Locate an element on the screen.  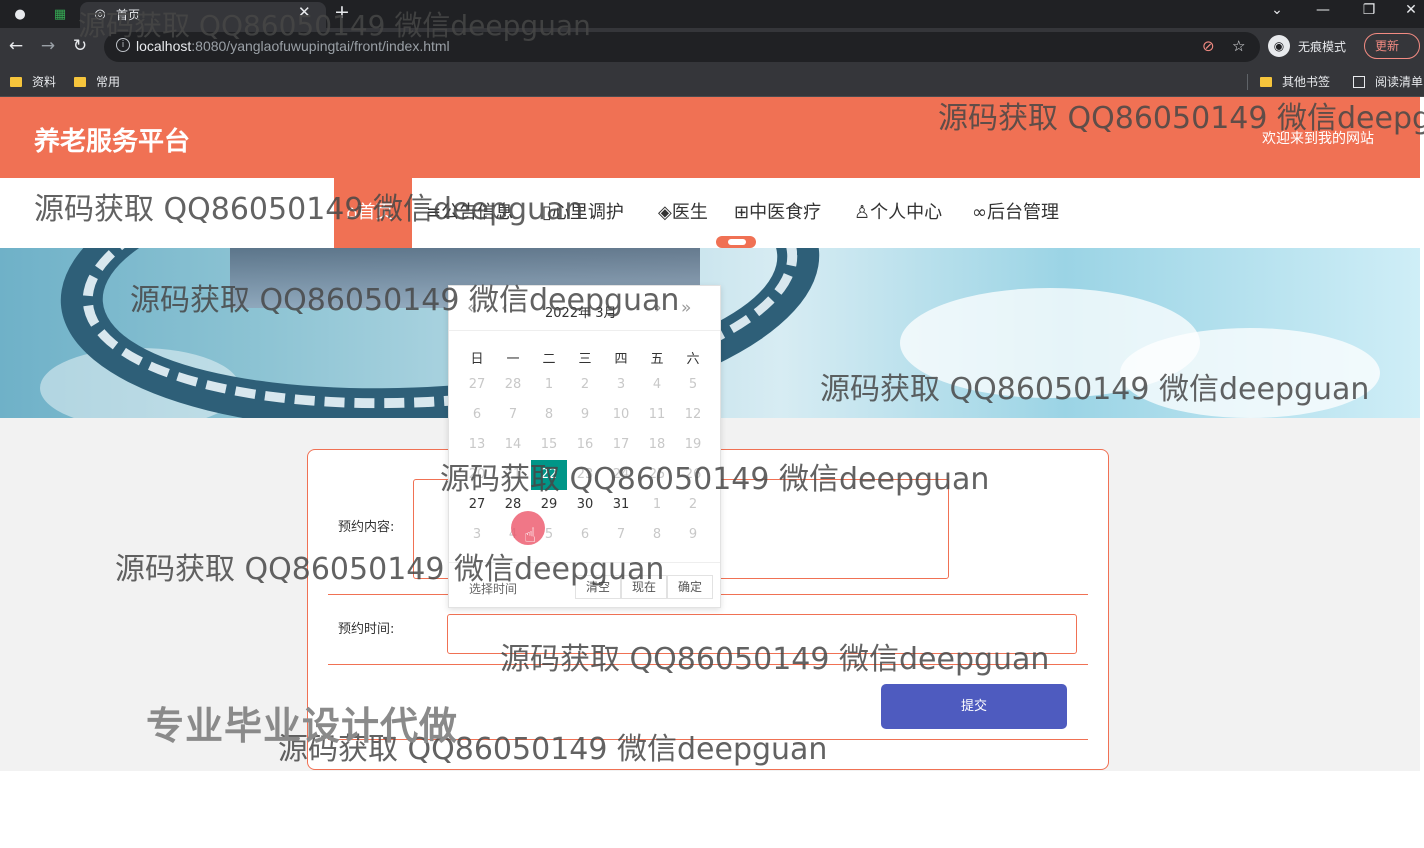
day-cell: 27 is located at coordinates (477, 385).